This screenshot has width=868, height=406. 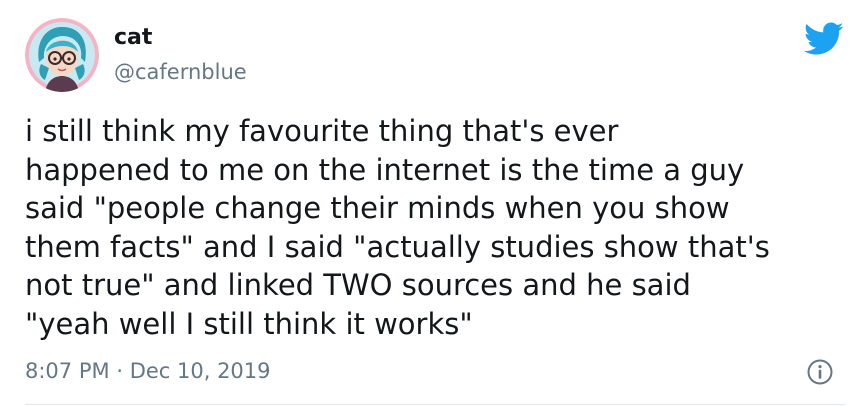 I want to click on tweet-time: 8:07 PM, so click(x=67, y=371).